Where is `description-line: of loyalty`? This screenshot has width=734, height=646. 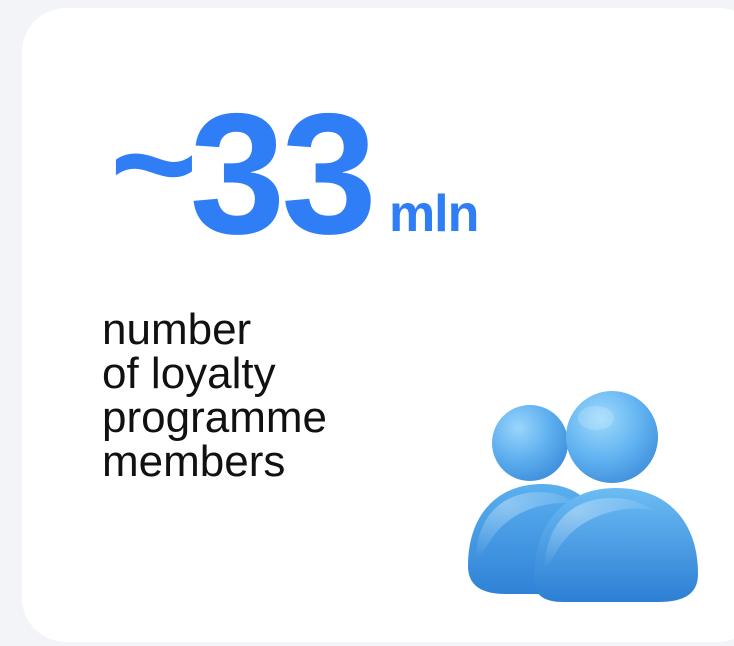 description-line: of loyalty is located at coordinates (189, 373).